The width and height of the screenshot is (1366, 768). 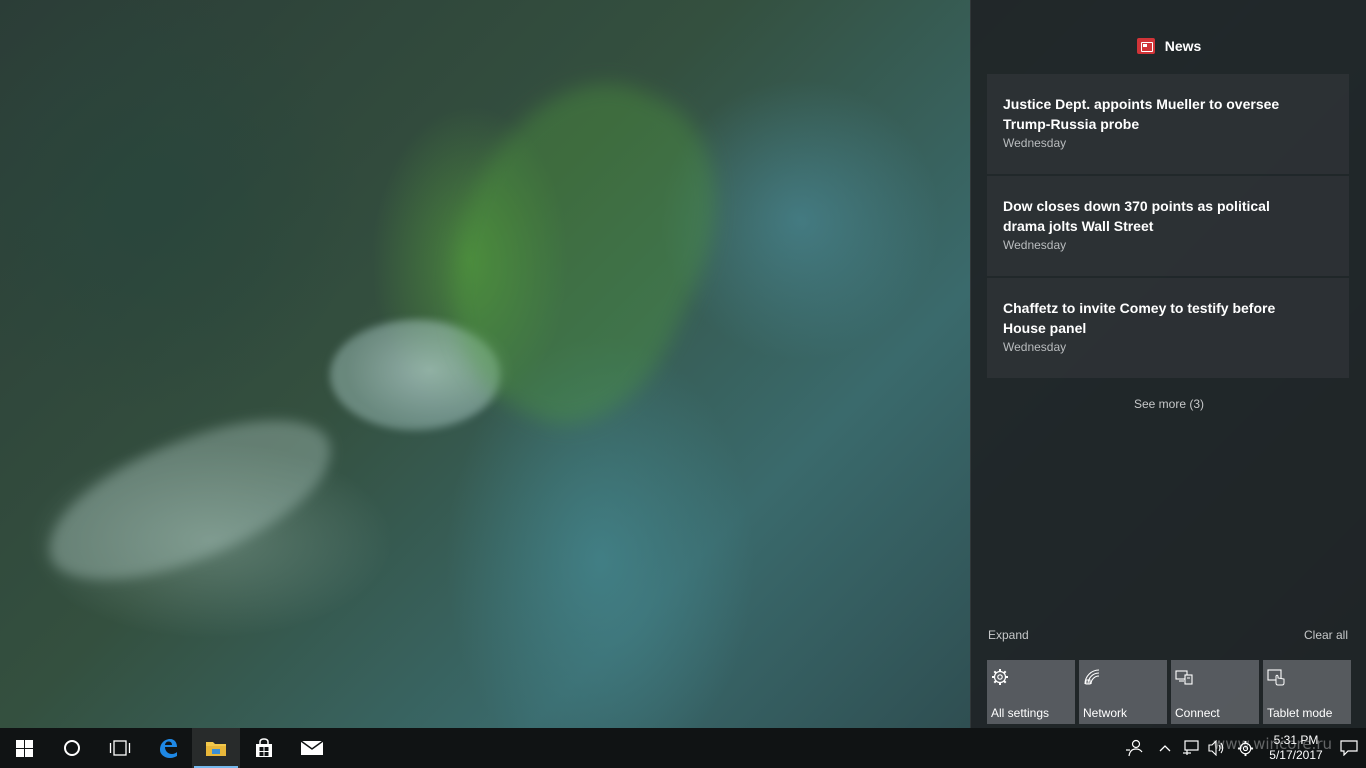 What do you see at coordinates (1092, 677) in the screenshot?
I see `network-icon` at bounding box center [1092, 677].